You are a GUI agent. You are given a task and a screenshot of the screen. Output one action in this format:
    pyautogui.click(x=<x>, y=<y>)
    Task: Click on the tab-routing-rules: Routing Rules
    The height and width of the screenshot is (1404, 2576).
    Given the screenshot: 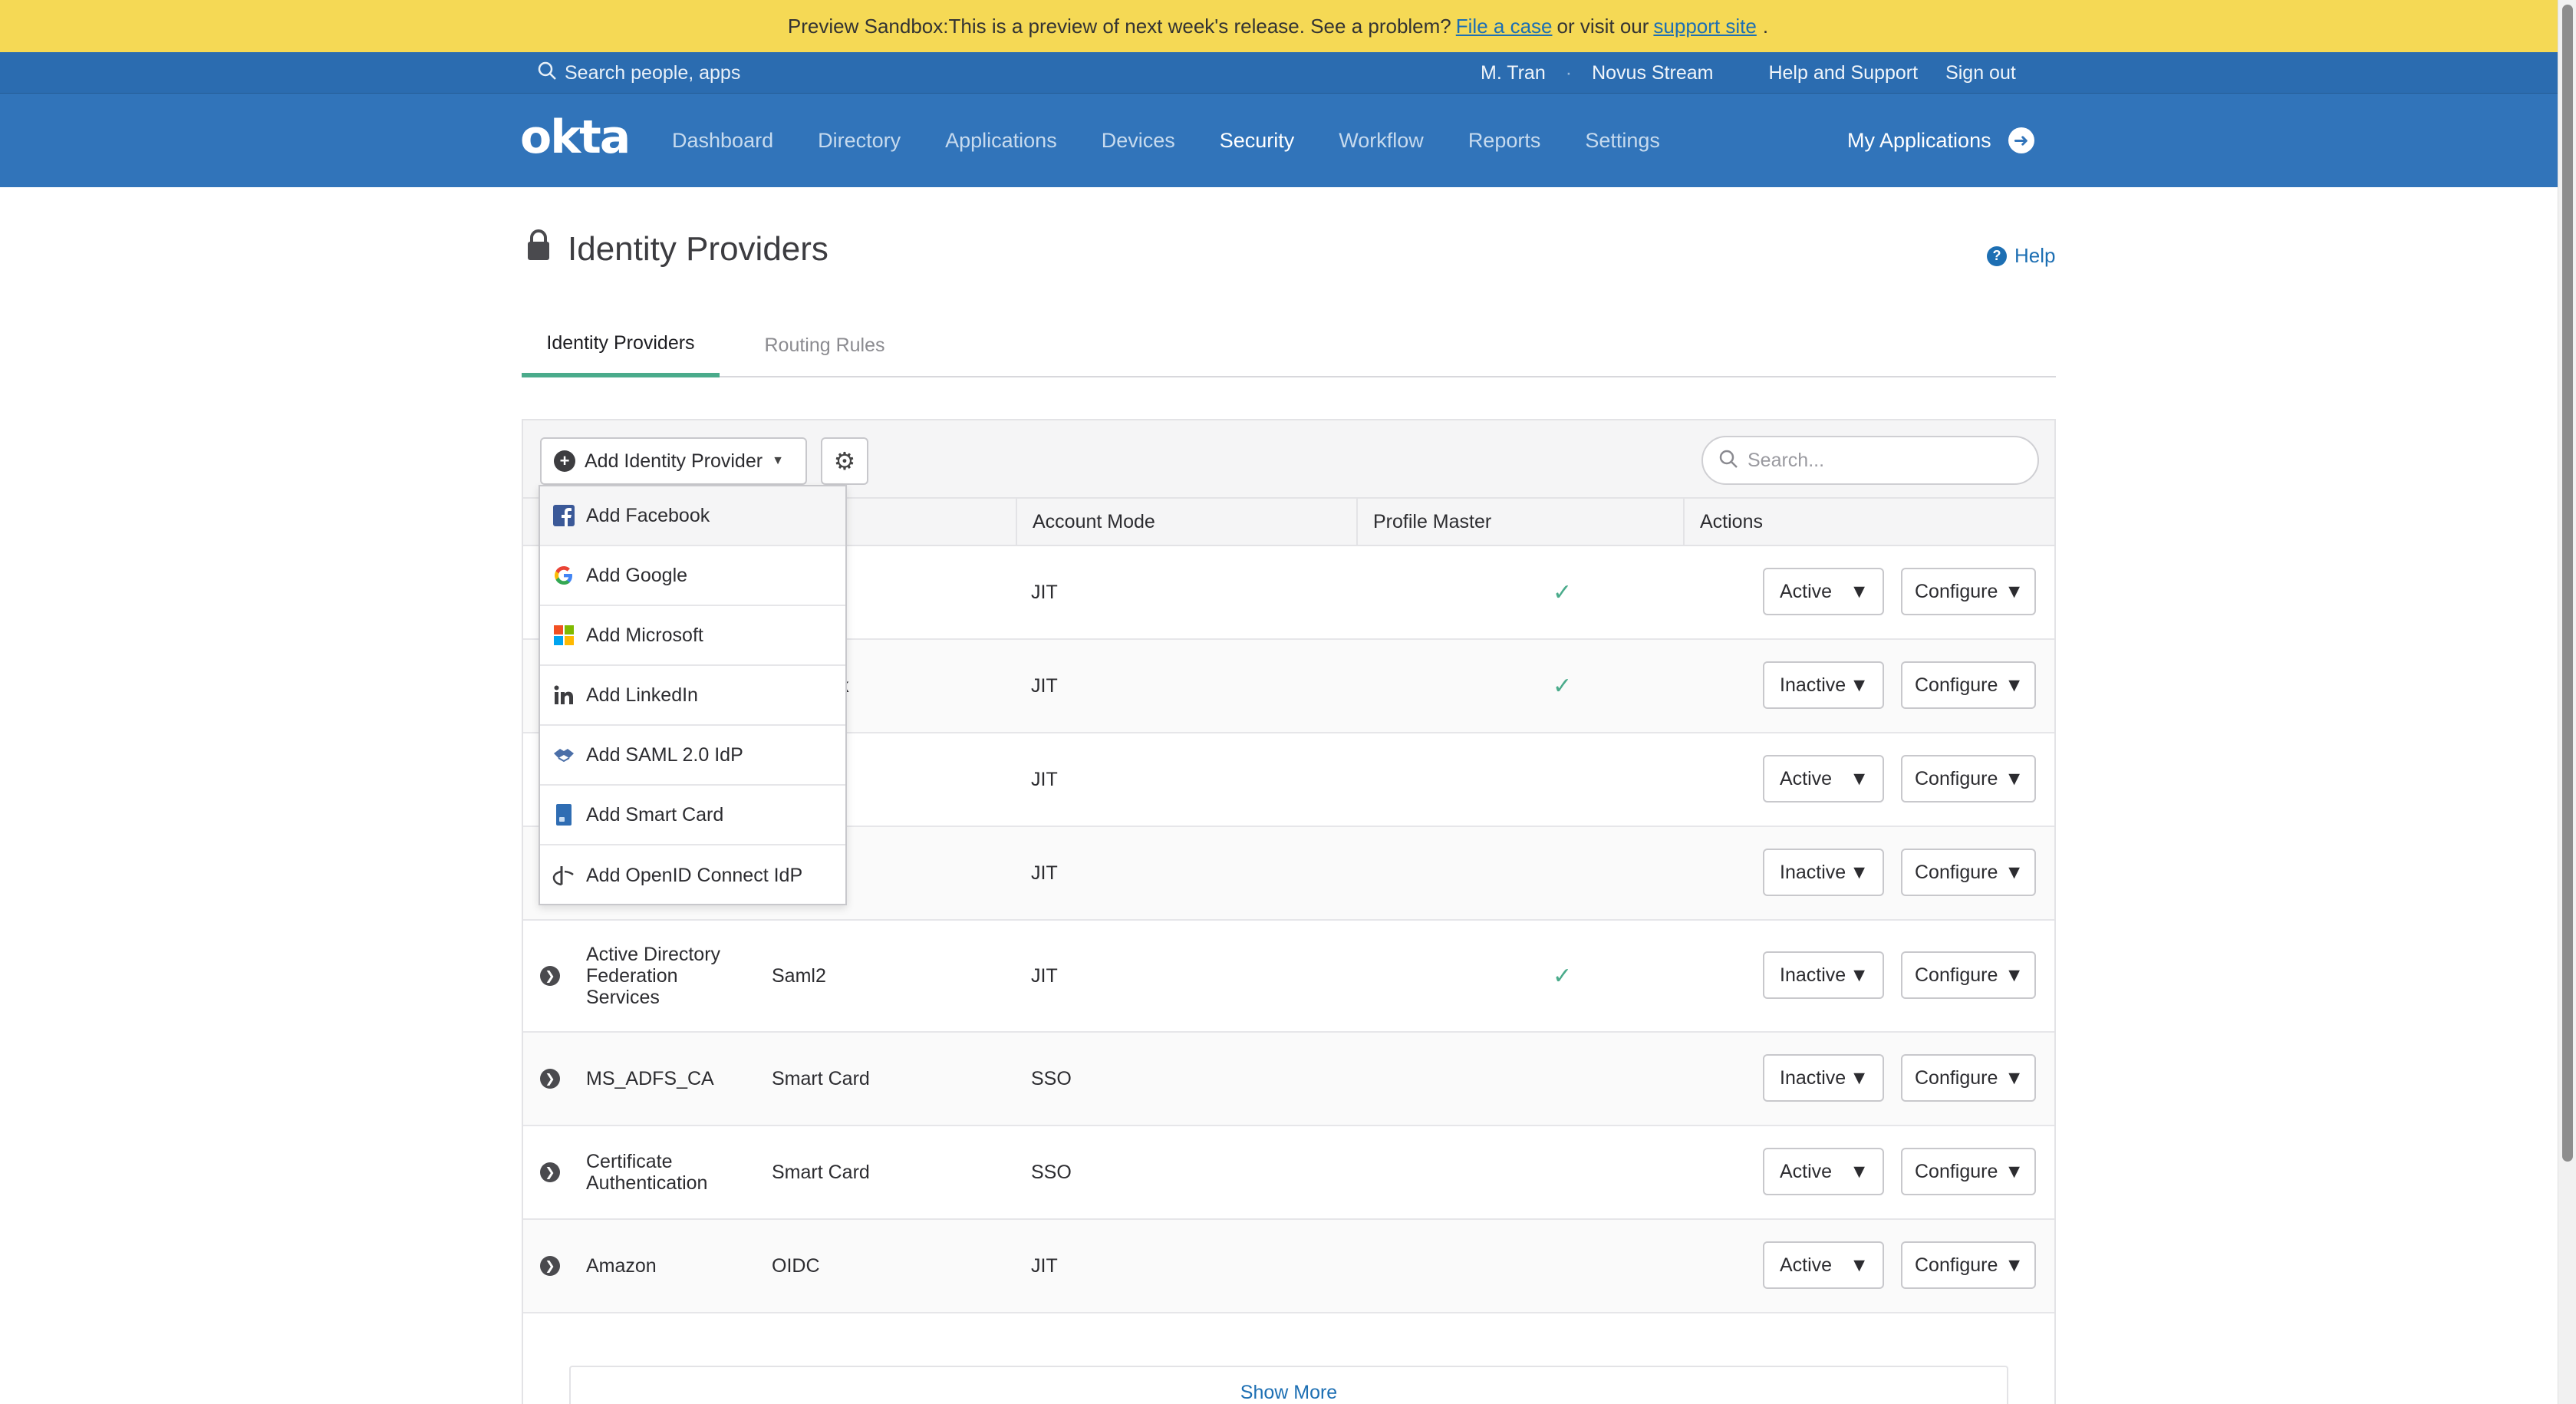 What is the action you would take?
    pyautogui.click(x=824, y=345)
    